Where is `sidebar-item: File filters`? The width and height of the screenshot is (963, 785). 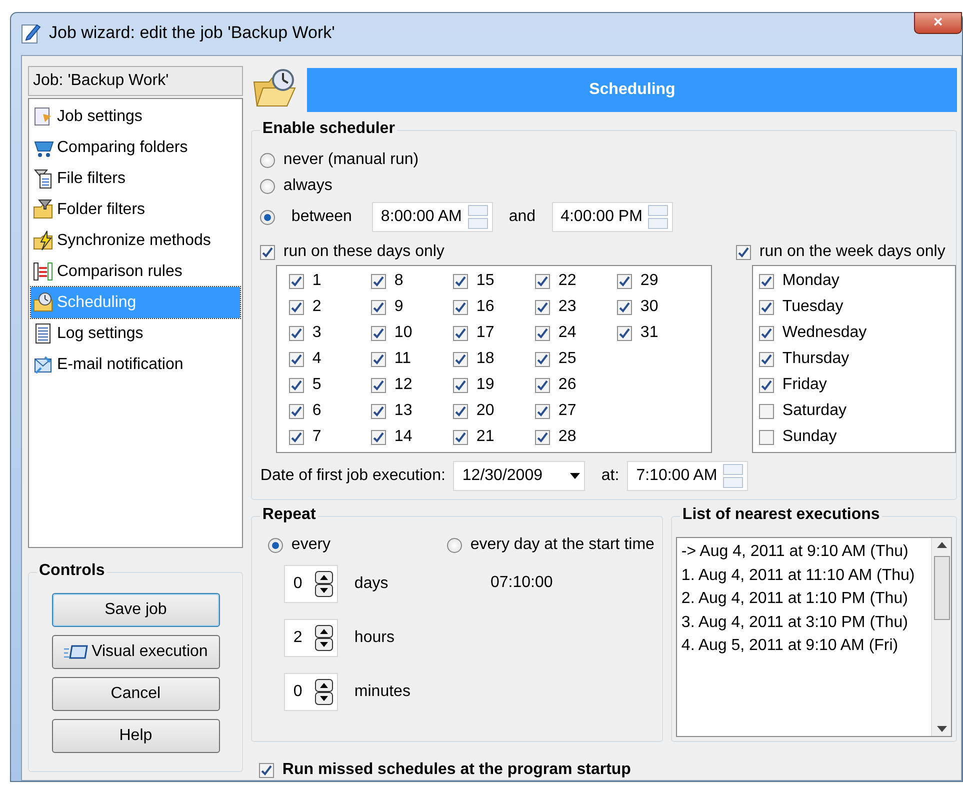
sidebar-item: File filters is located at coordinates (135, 178).